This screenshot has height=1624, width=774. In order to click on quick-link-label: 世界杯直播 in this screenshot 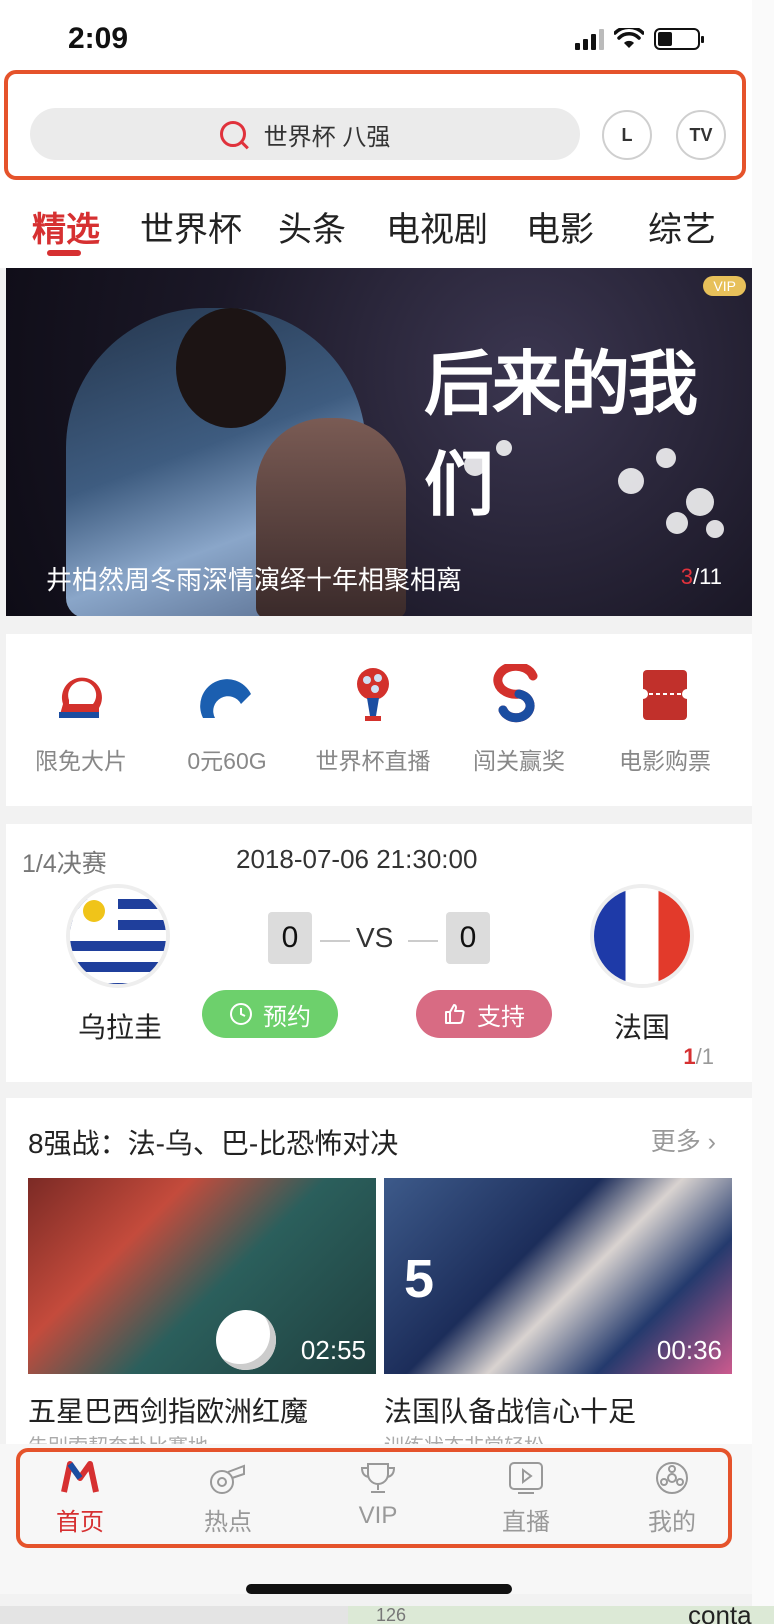, I will do `click(373, 761)`.